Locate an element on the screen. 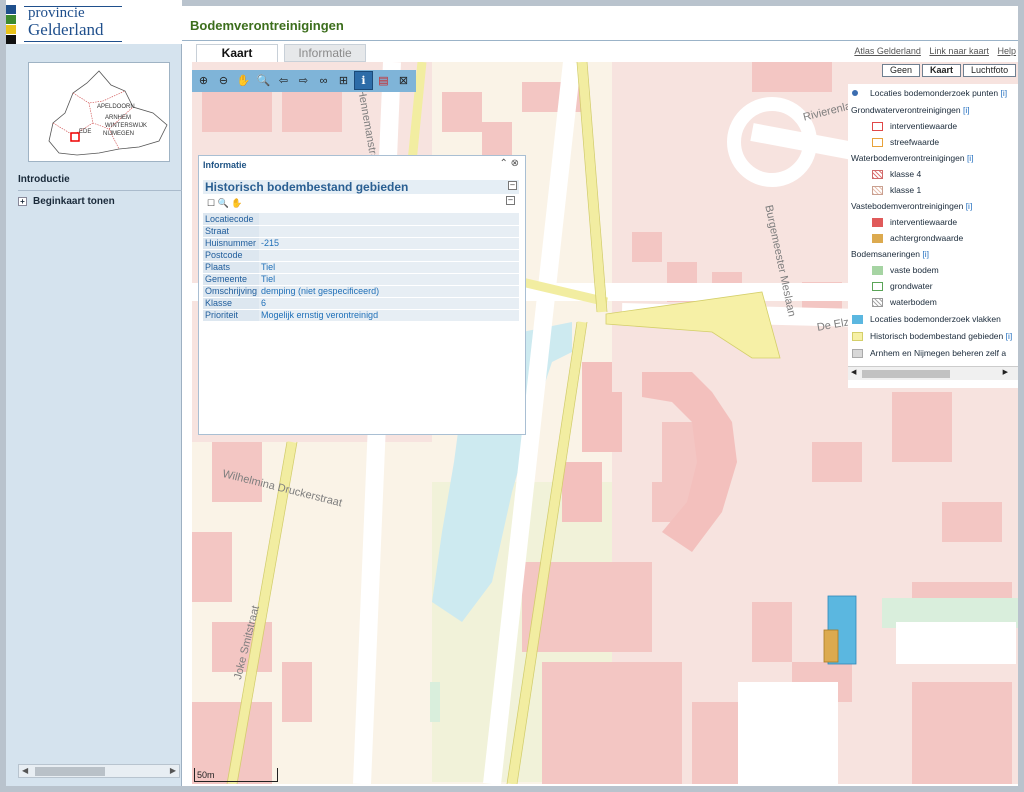  layer-geen-button: Geen is located at coordinates (901, 70).